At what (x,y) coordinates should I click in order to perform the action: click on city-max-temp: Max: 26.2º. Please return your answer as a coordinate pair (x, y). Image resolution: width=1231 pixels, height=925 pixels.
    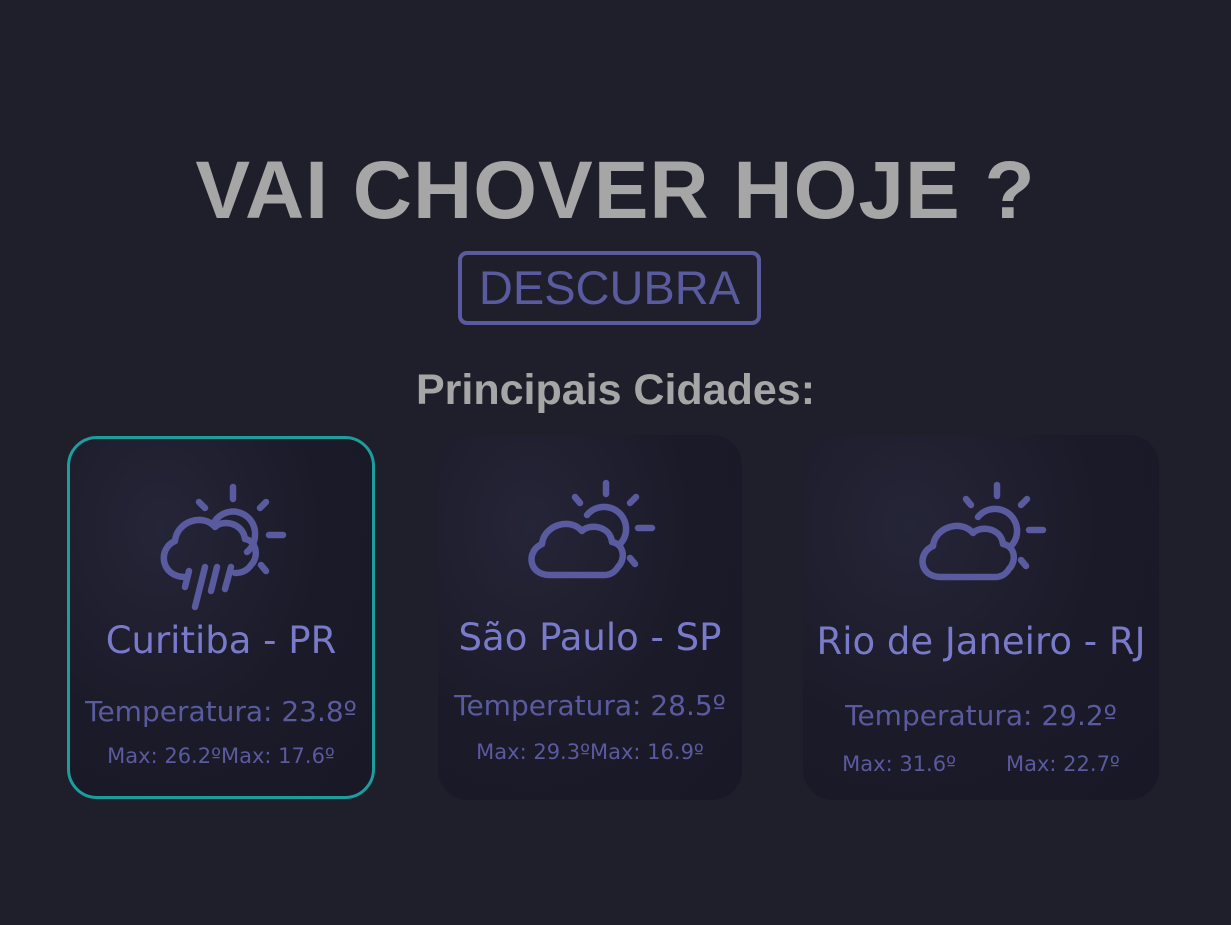
    Looking at the image, I should click on (164, 756).